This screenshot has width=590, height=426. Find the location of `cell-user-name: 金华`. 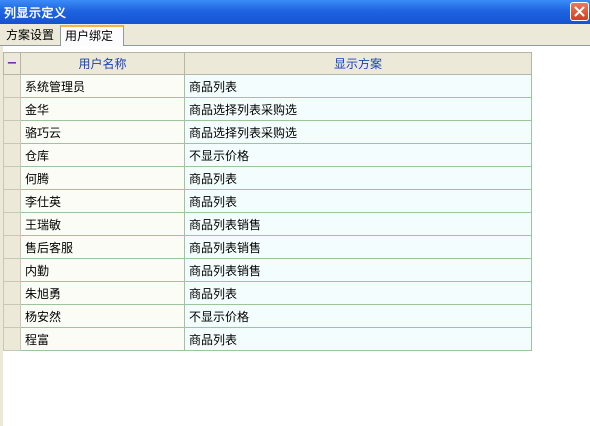

cell-user-name: 金华 is located at coordinates (102, 109).